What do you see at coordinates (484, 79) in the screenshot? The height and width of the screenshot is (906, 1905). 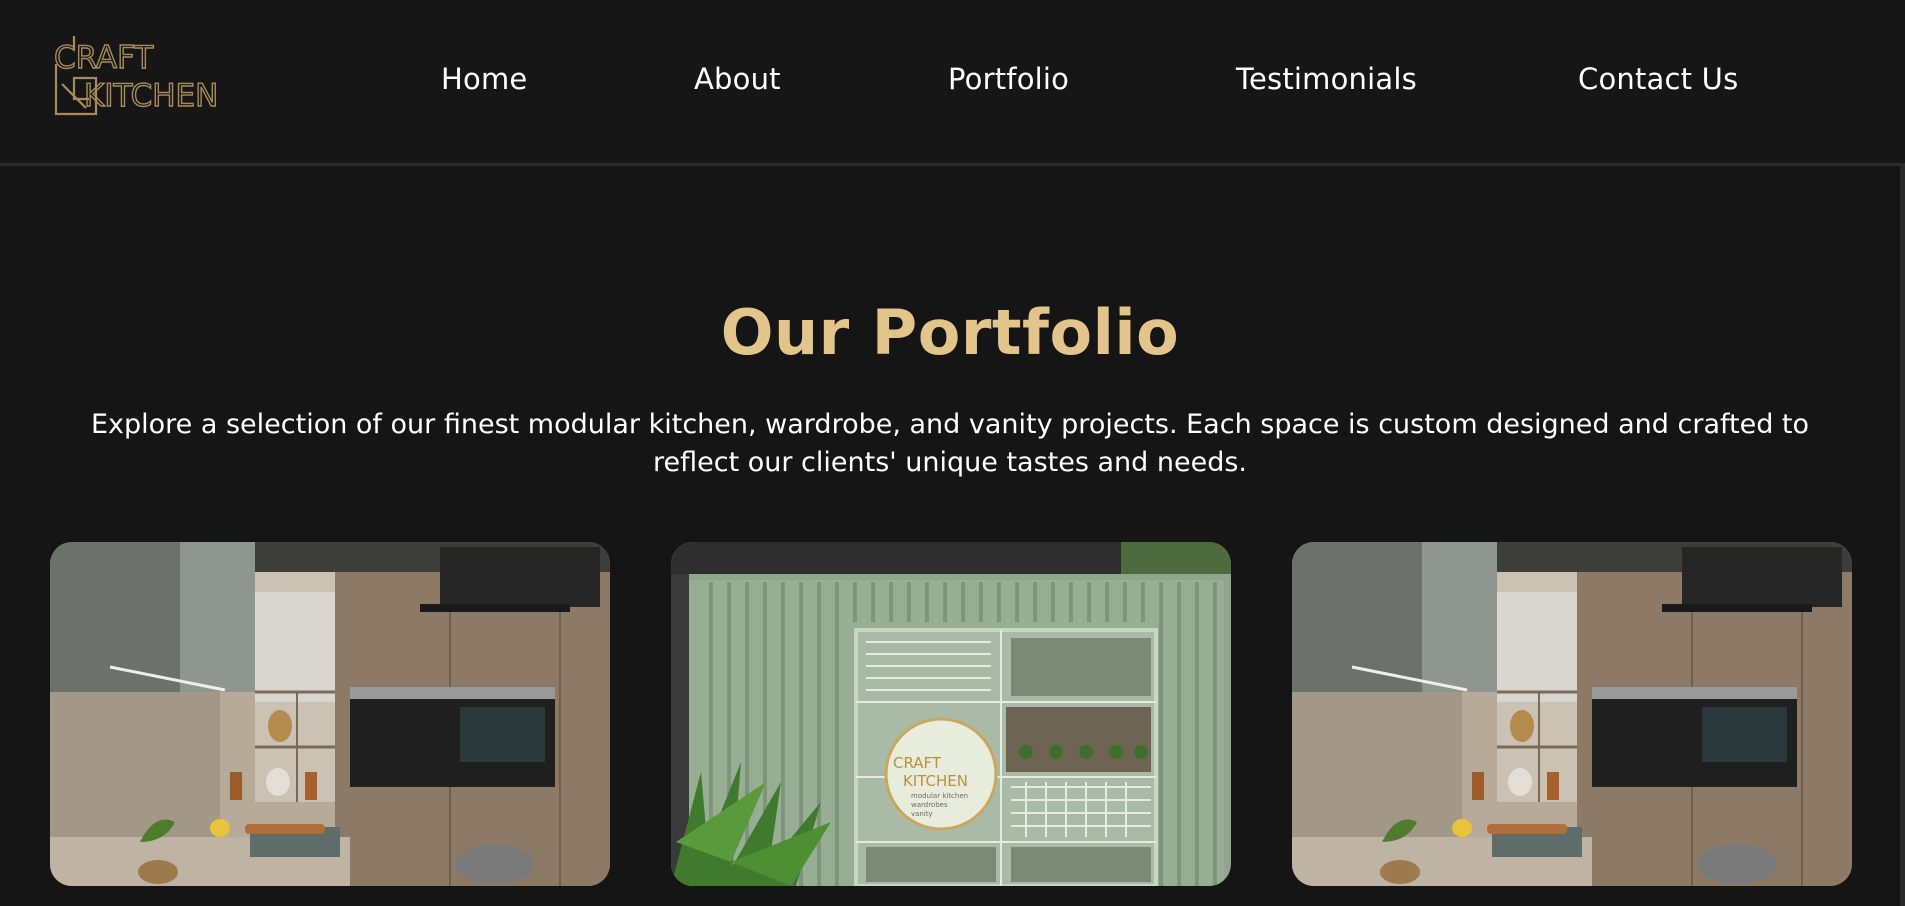 I see `nav-home: Home` at bounding box center [484, 79].